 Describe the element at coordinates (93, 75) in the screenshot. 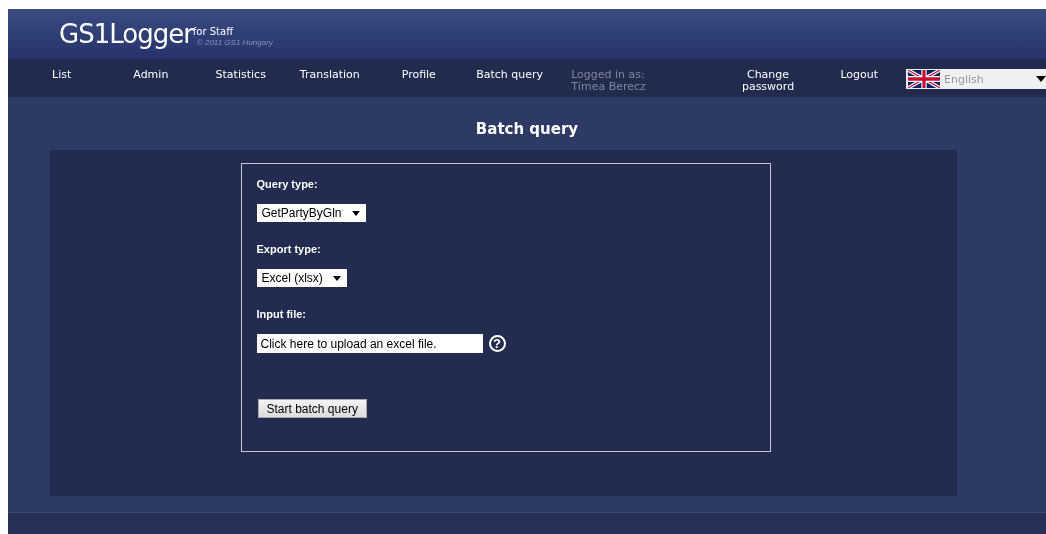

I see `nav-link: List` at that location.